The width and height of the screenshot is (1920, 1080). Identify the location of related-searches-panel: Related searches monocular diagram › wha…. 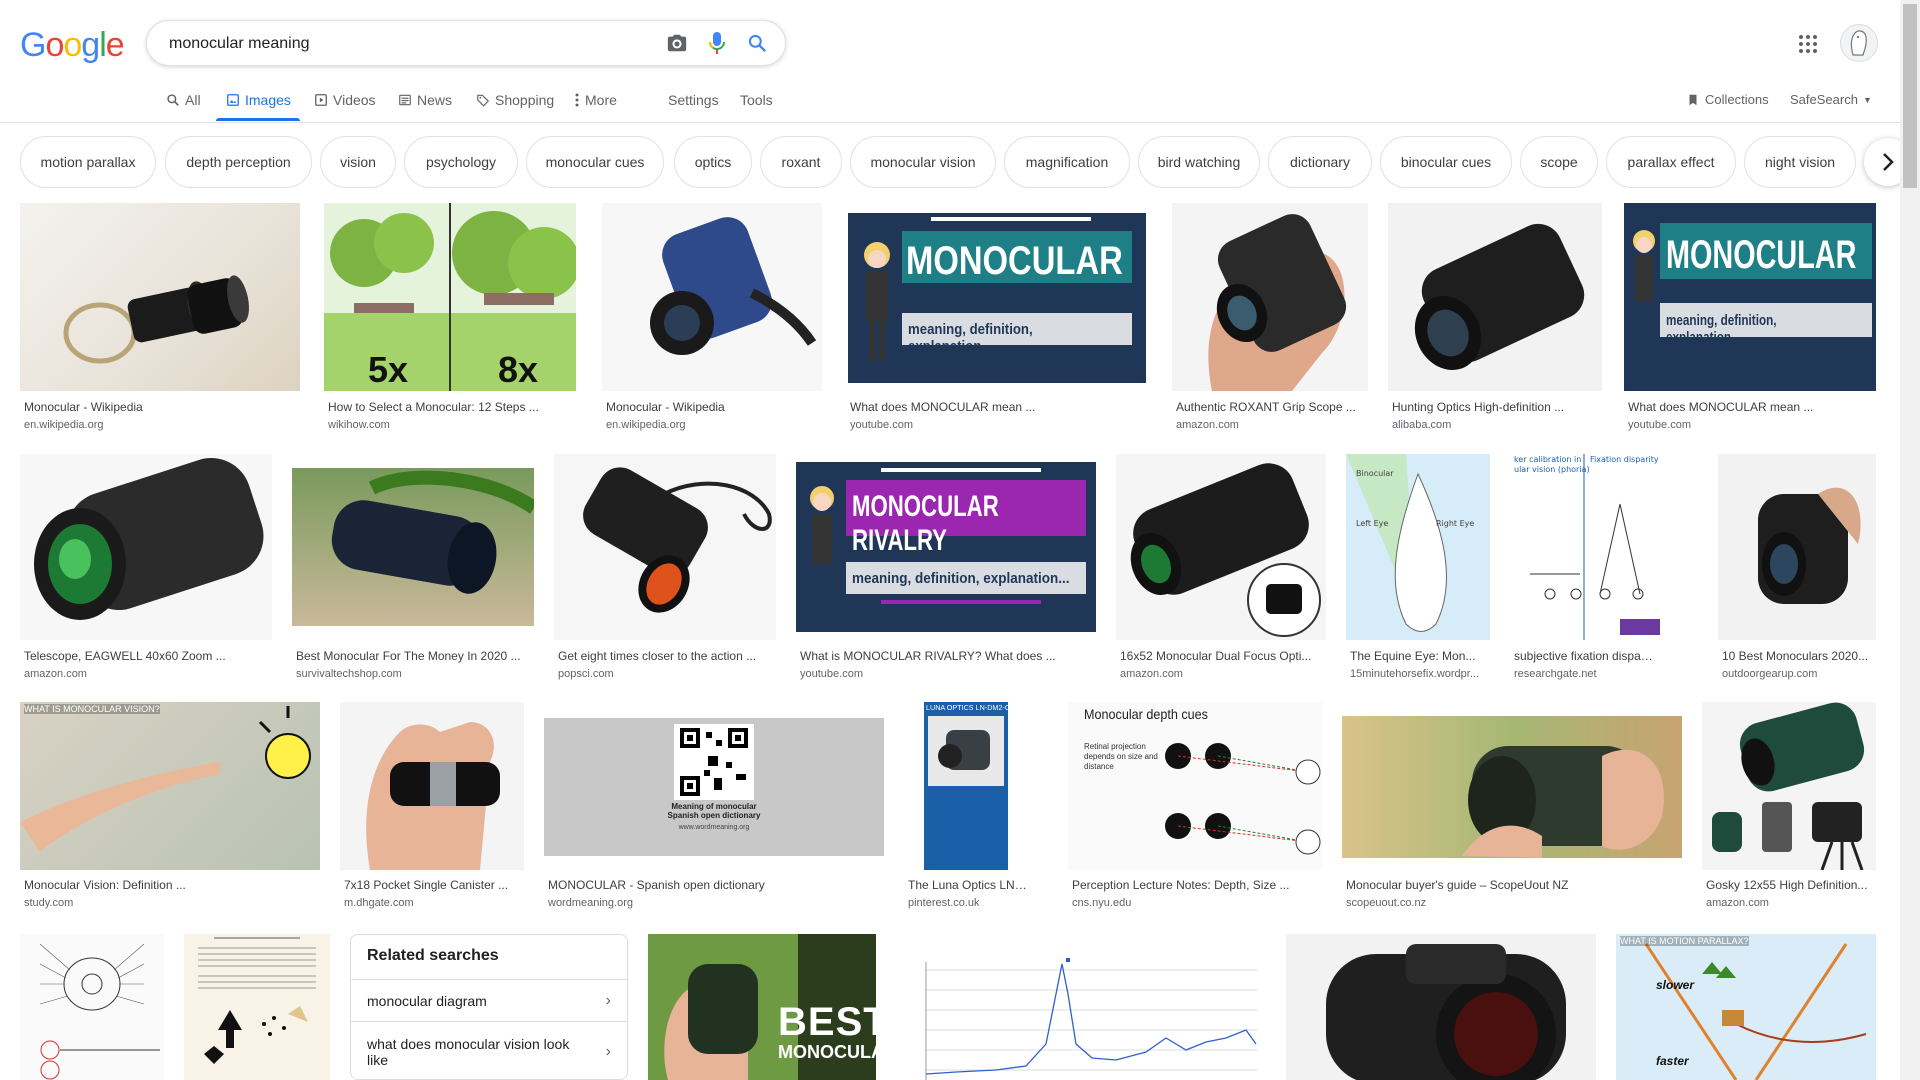
(489, 1007).